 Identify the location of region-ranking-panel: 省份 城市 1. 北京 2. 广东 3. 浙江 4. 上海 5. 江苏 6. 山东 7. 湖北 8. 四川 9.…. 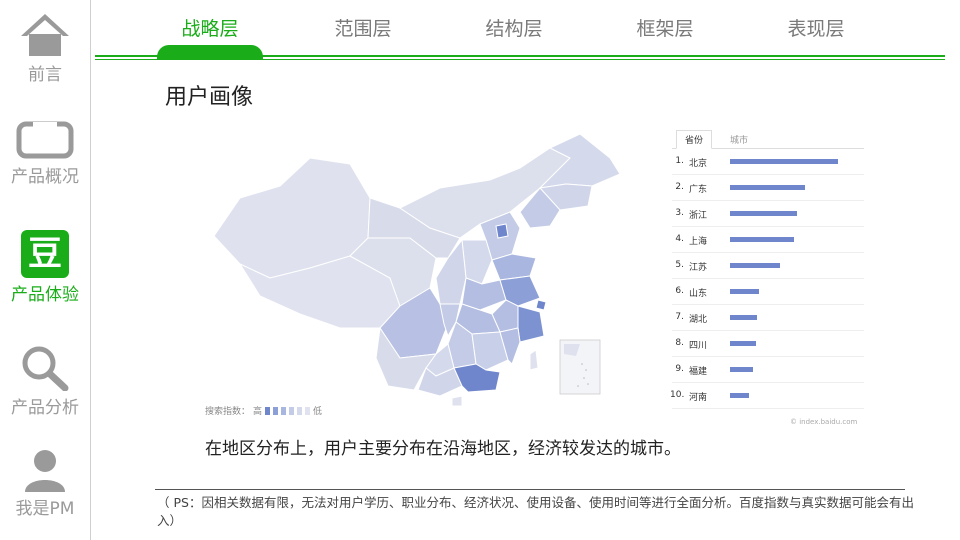
(764, 278).